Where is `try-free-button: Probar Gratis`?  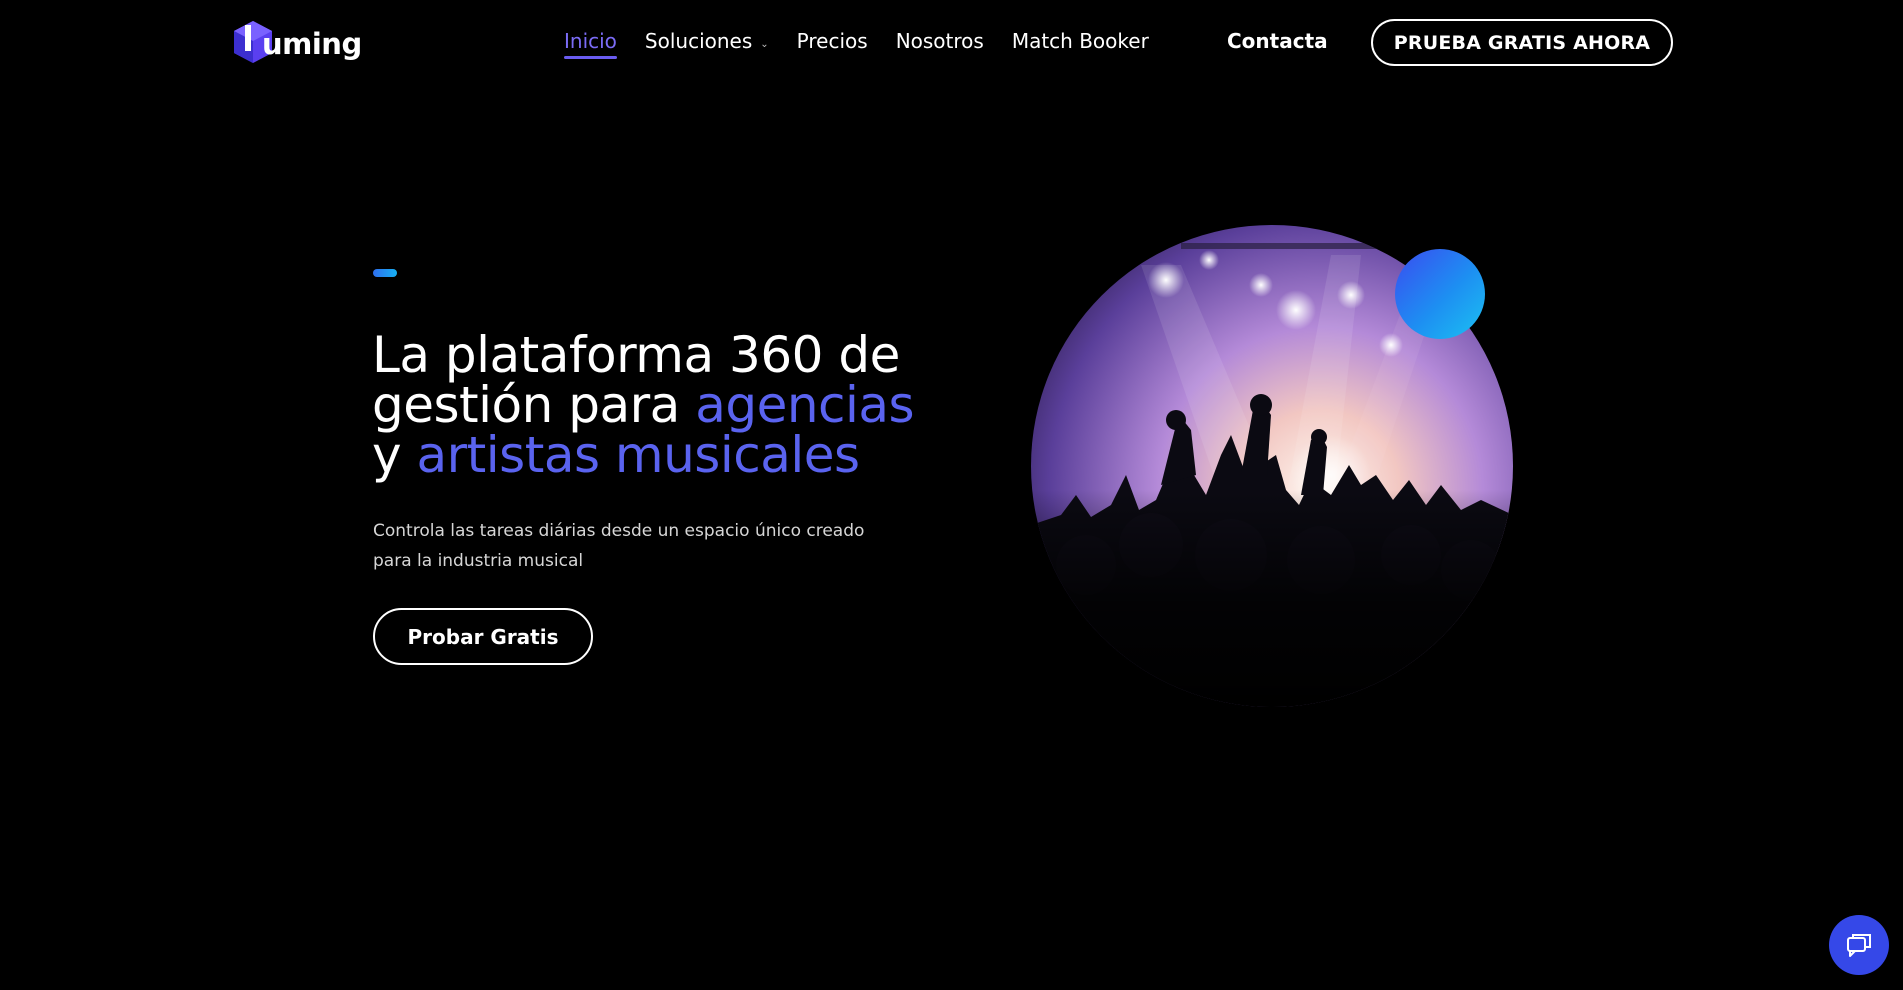
try-free-button: Probar Gratis is located at coordinates (483, 636).